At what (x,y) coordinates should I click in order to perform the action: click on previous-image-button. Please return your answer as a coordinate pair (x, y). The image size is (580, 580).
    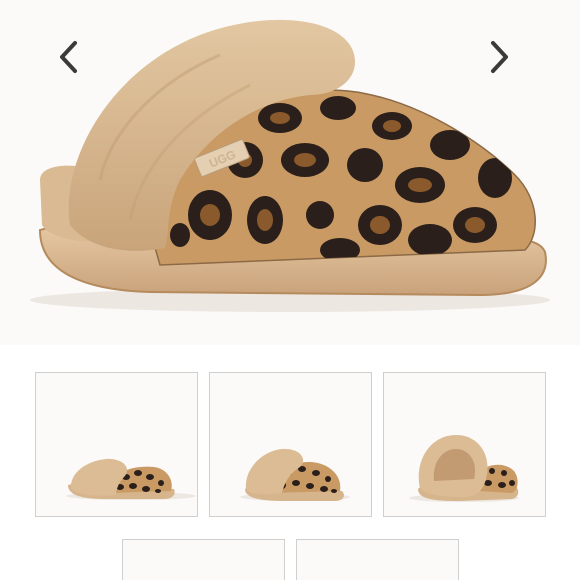
    Looking at the image, I should click on (74, 62).